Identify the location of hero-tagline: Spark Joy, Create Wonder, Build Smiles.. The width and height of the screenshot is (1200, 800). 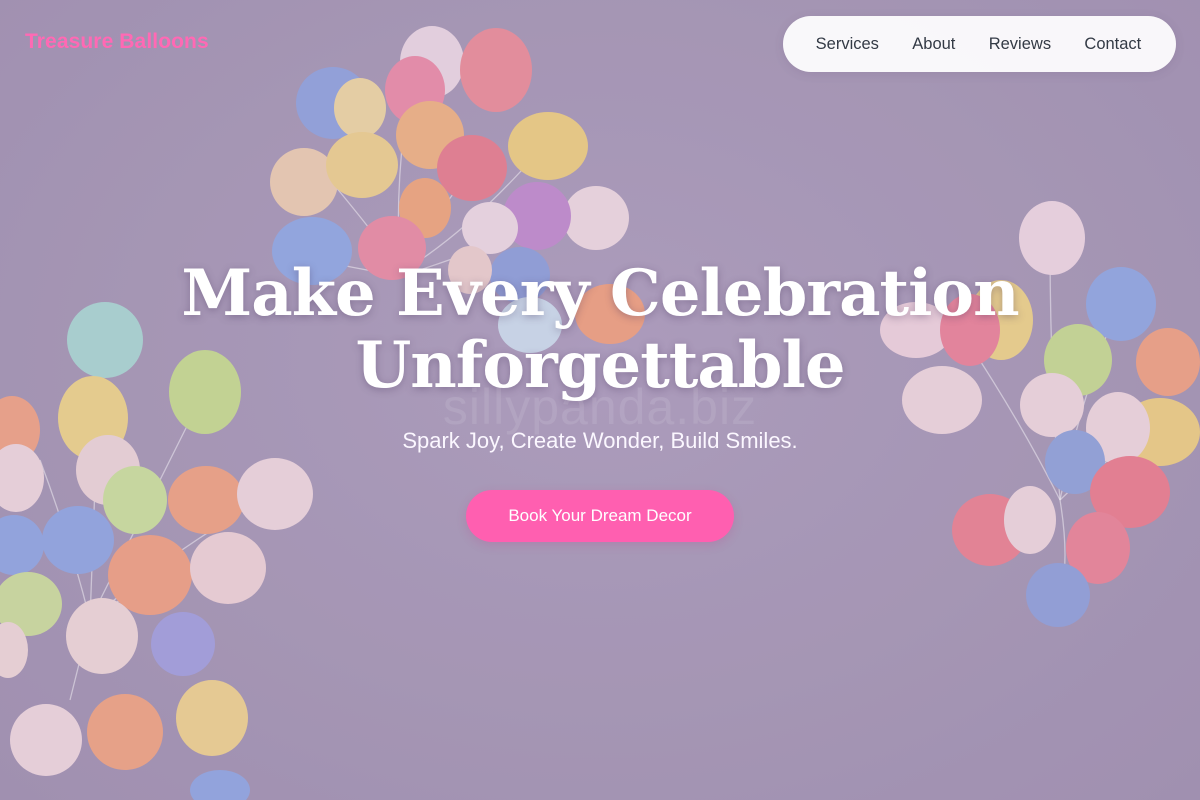
(600, 440).